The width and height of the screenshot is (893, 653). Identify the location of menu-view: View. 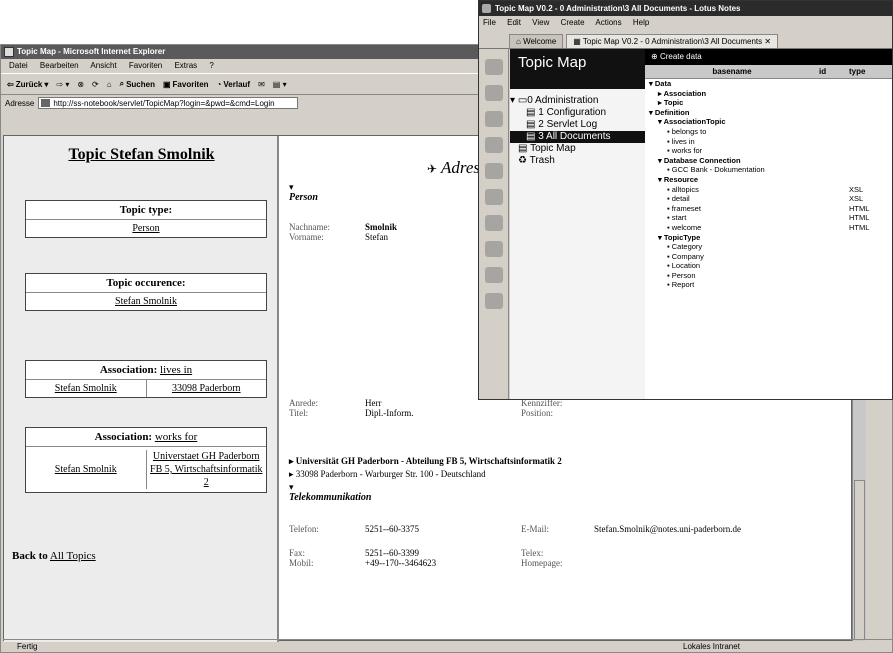
(540, 22).